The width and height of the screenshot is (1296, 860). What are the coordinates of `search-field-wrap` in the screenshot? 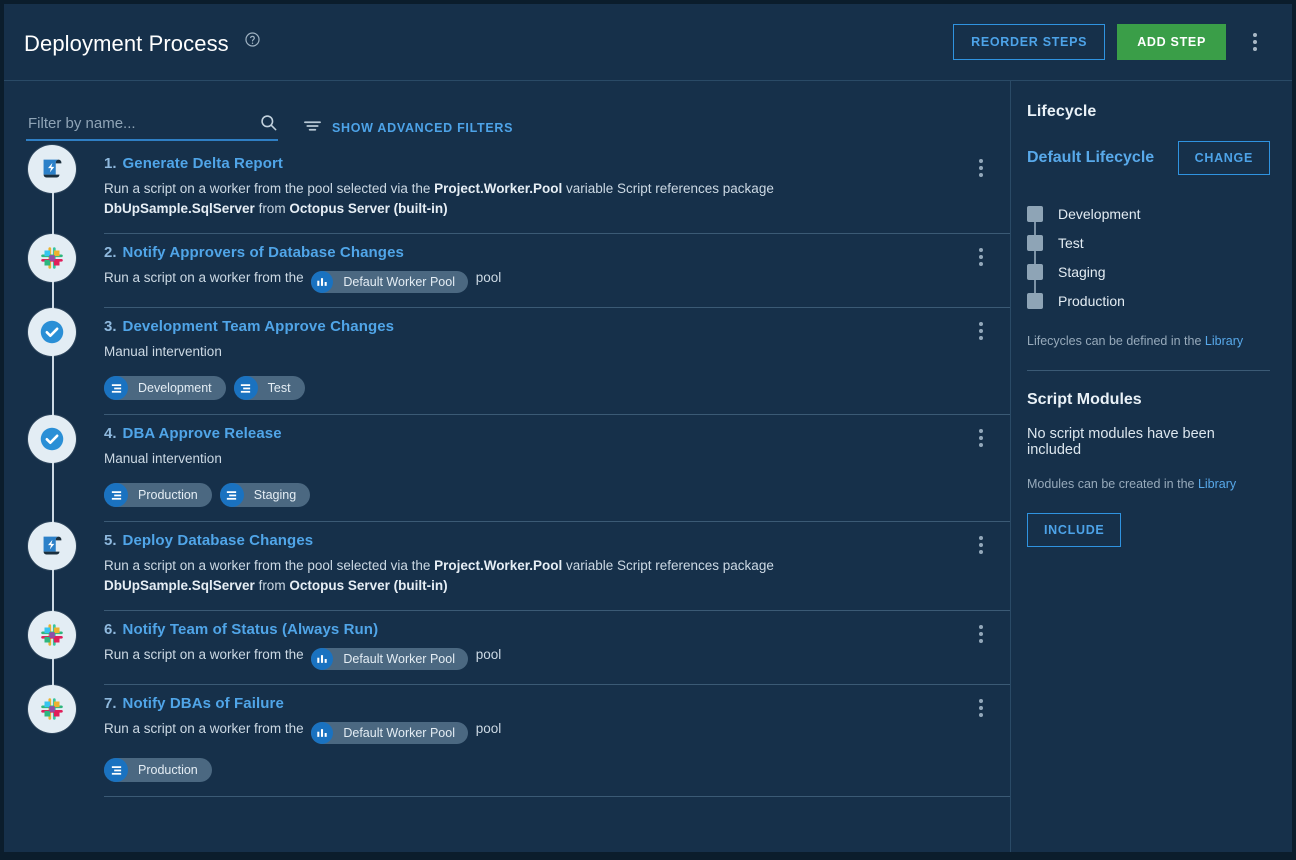 It's located at (152, 126).